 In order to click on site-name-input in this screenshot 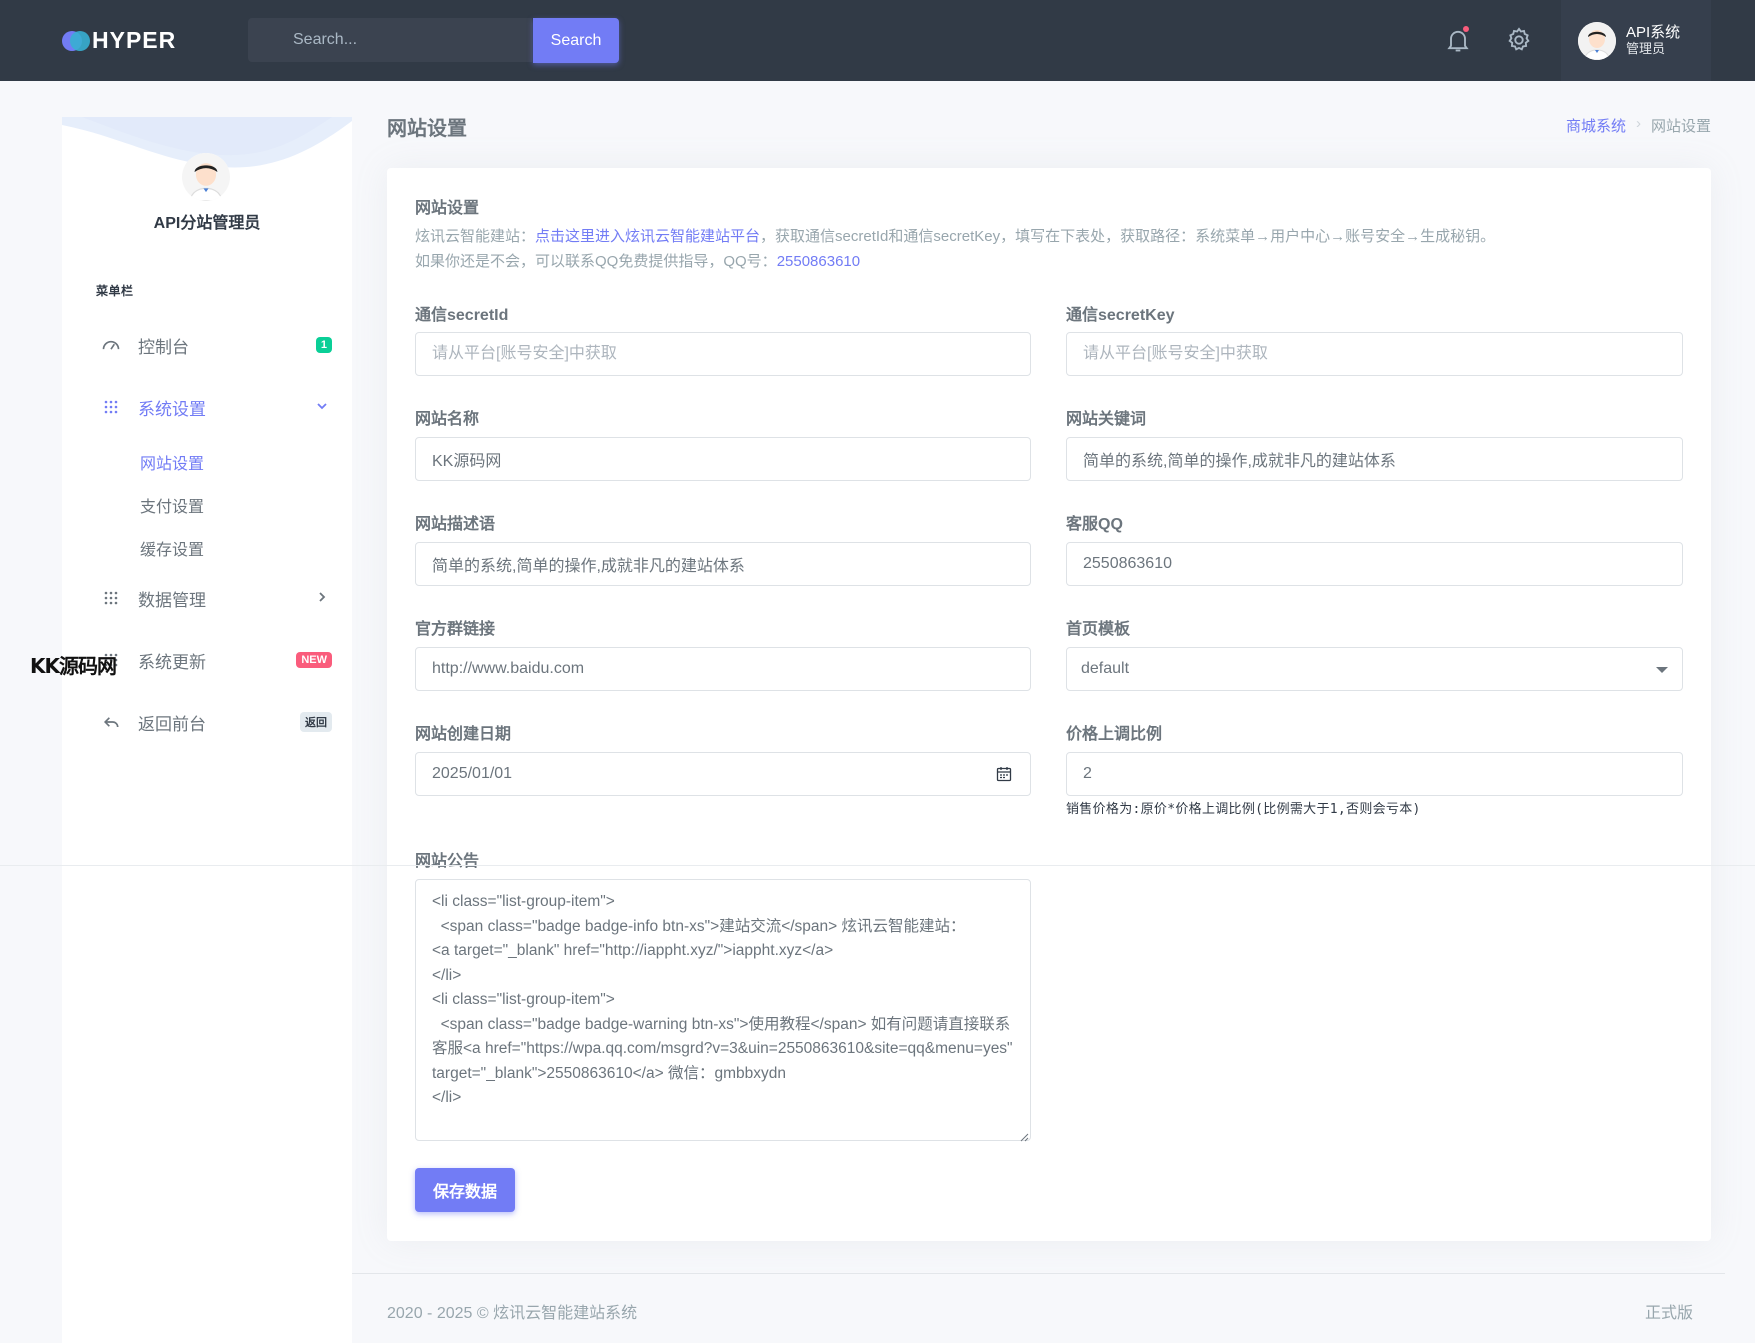, I will do `click(723, 459)`.